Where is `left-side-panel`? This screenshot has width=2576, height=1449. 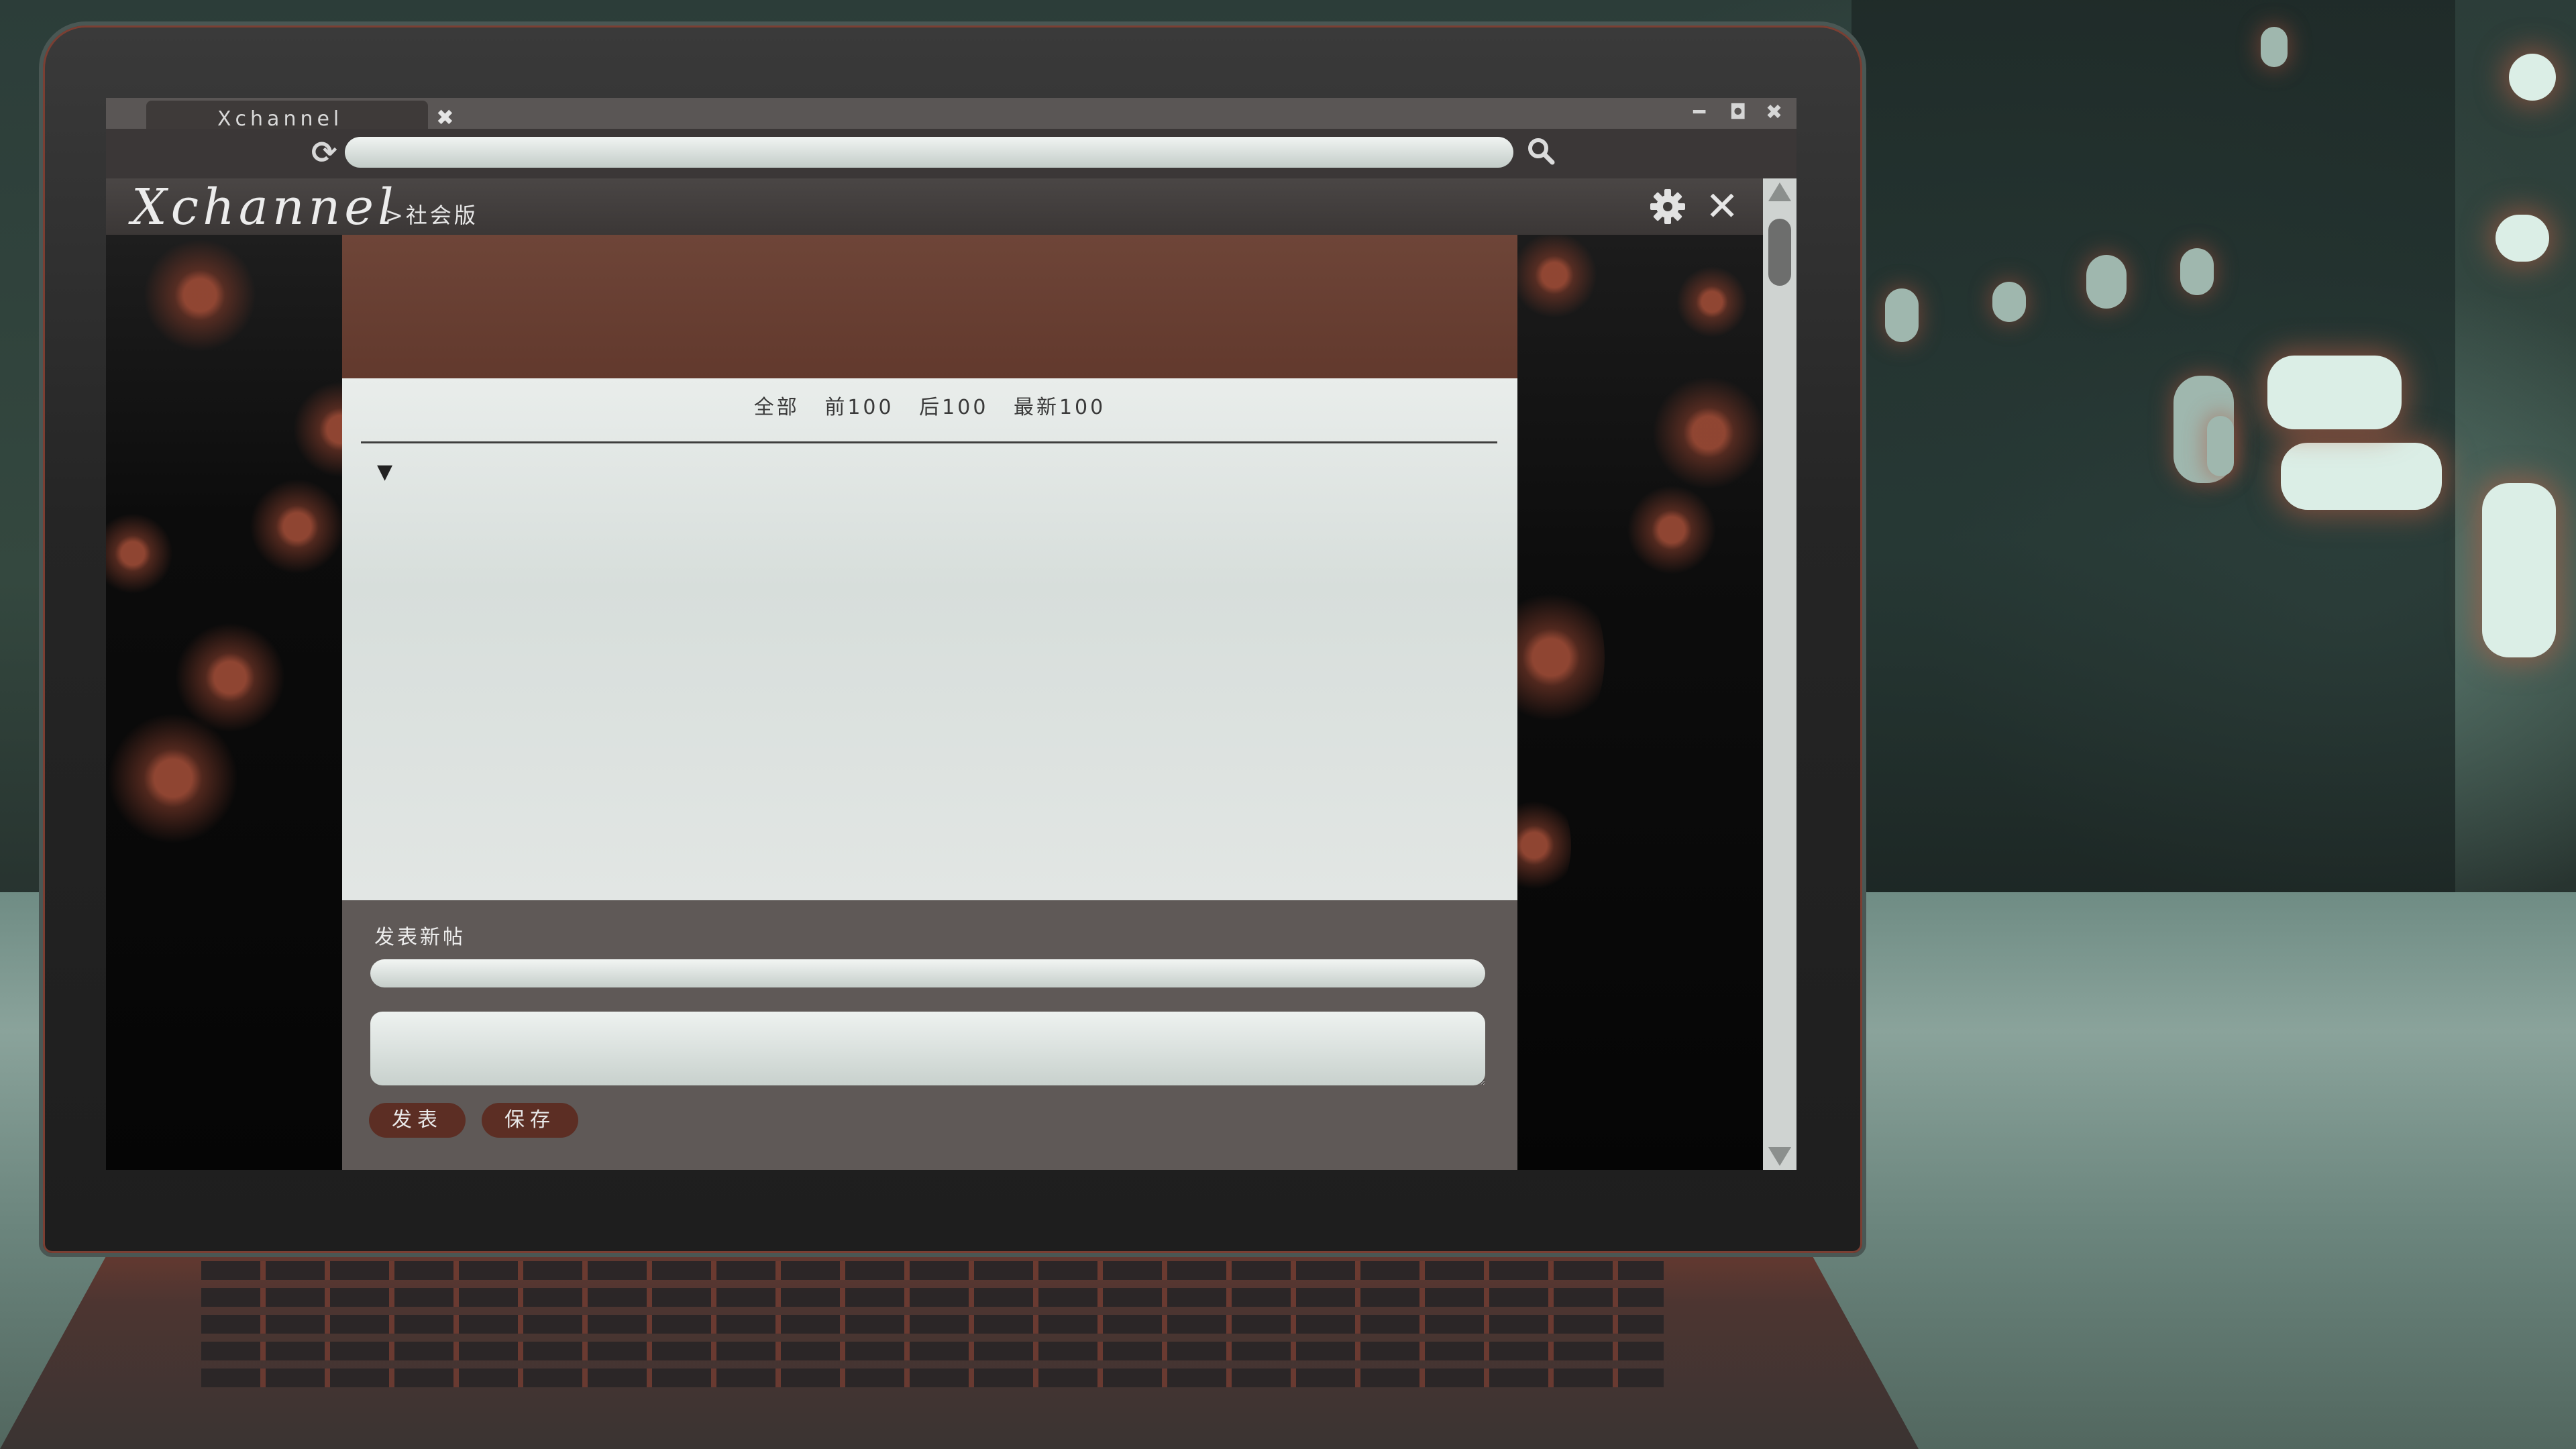
left-side-panel is located at coordinates (224, 702).